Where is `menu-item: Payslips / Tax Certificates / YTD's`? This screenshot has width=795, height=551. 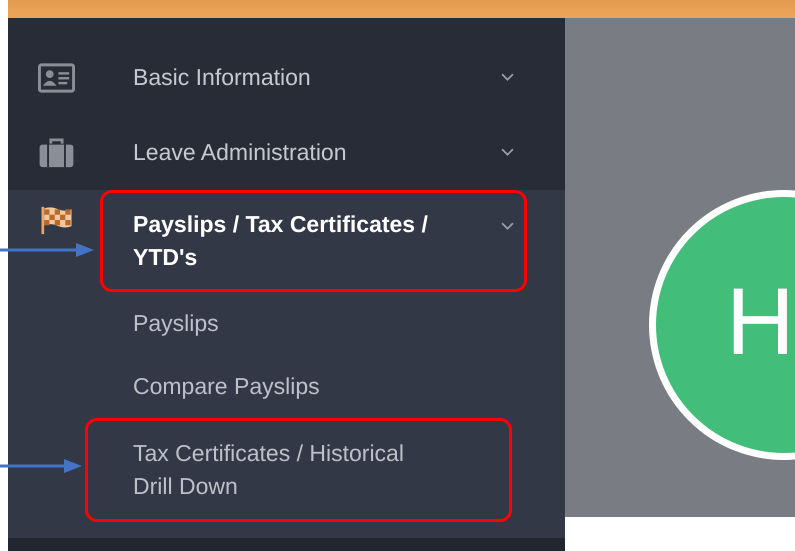
menu-item: Payslips / Tax Certificates / YTD's is located at coordinates (313, 241).